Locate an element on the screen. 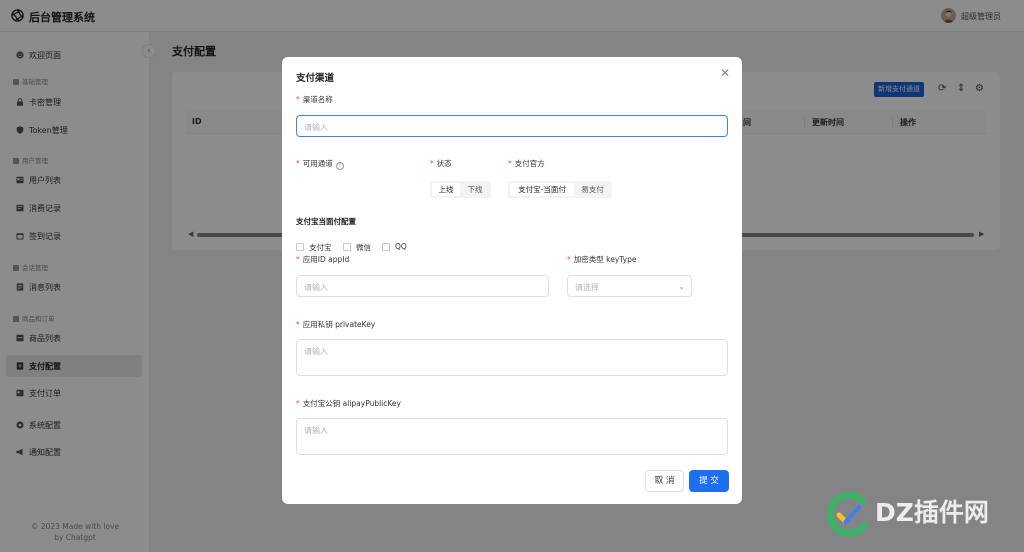 The image size is (1024, 552). chevron-down-icon: ⌄ is located at coordinates (681, 286).